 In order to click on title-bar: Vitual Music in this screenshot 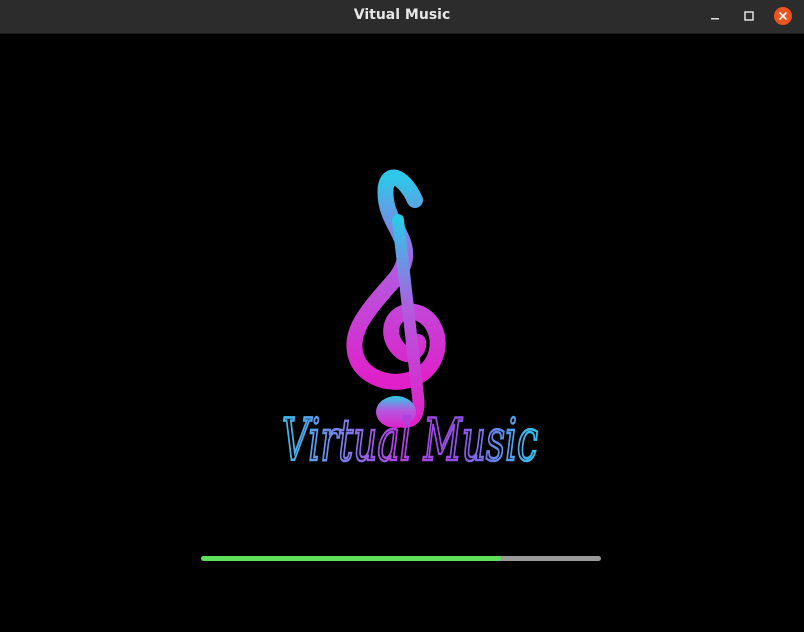, I will do `click(402, 17)`.